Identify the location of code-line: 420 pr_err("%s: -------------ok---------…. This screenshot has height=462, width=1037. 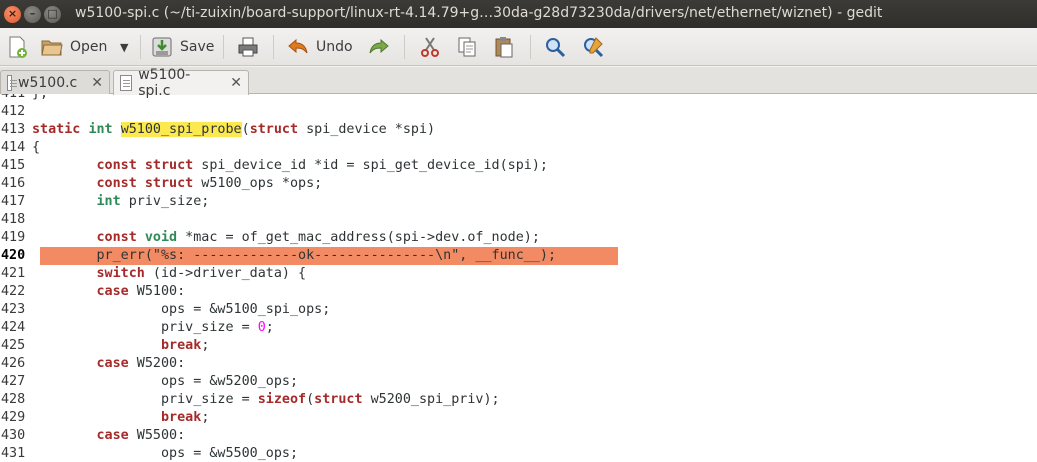
(518, 256).